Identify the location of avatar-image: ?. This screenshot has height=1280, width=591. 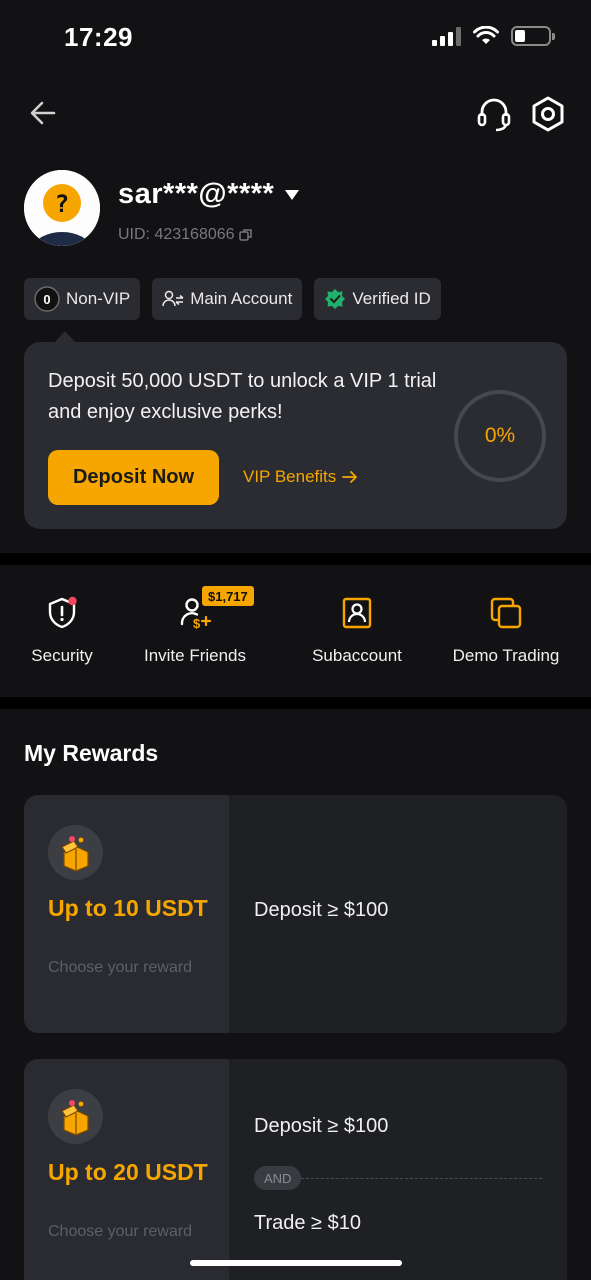
(62, 208).